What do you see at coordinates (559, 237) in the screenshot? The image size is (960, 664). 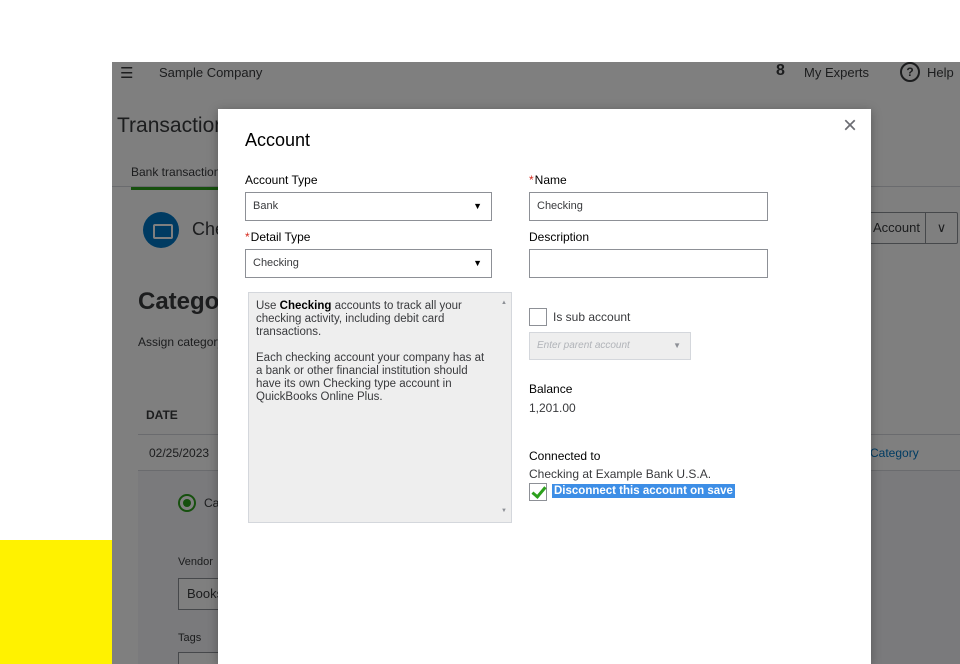 I see `description-label: Description` at bounding box center [559, 237].